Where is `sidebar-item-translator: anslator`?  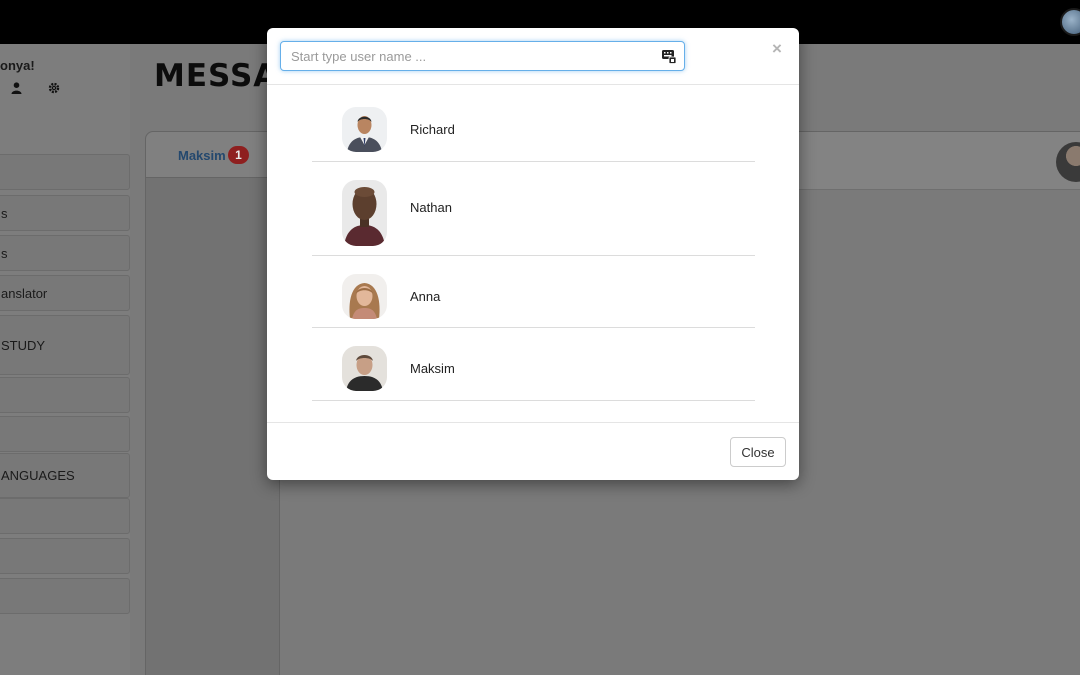
sidebar-item-translator: anslator is located at coordinates (65, 293).